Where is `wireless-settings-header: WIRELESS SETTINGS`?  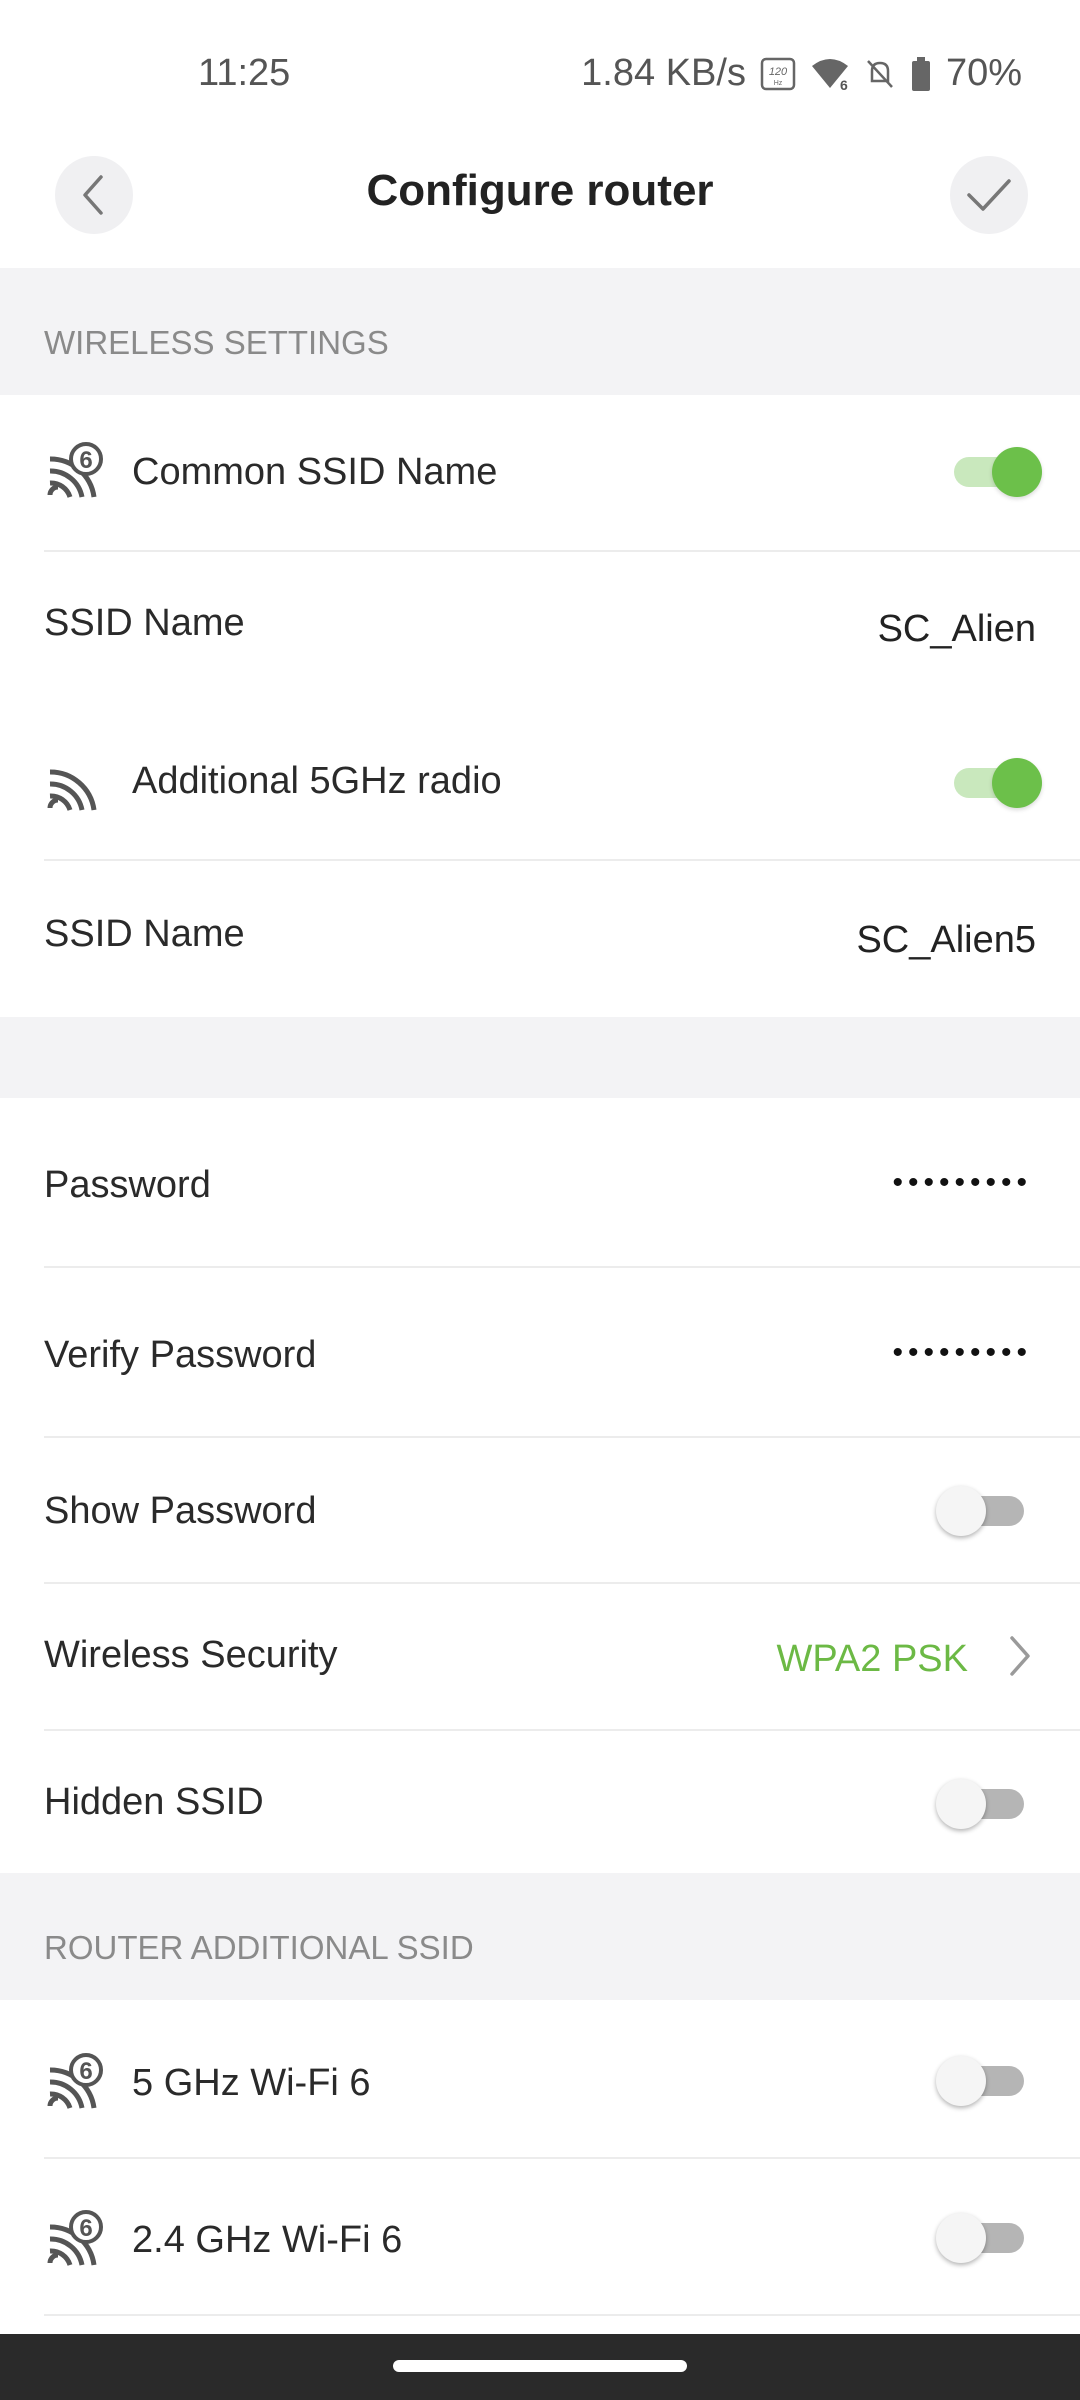
wireless-settings-header: WIRELESS SETTINGS is located at coordinates (540, 331).